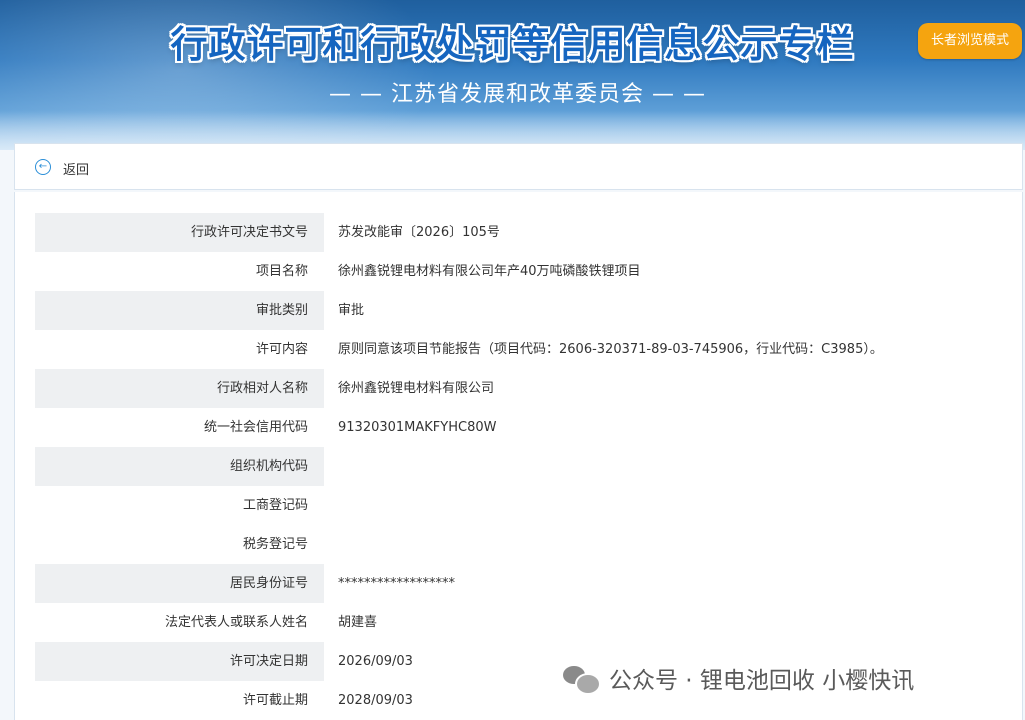  What do you see at coordinates (517, 94) in the screenshot?
I see `page-subtitle: — — 江苏省发展和改革委员会 — —` at bounding box center [517, 94].